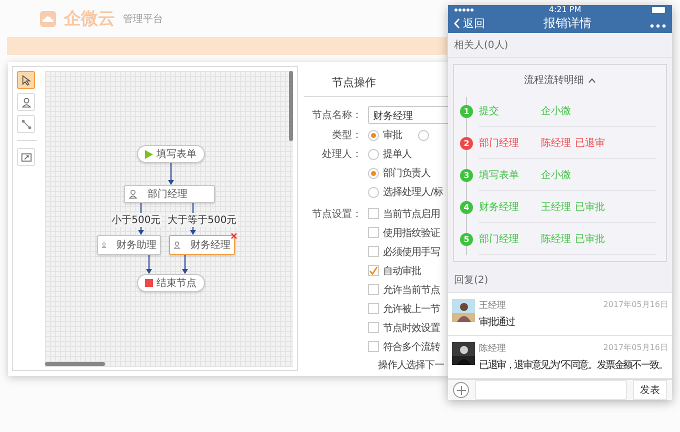 The image size is (680, 432). Describe the element at coordinates (423, 135) in the screenshot. I see `radio-option` at that location.